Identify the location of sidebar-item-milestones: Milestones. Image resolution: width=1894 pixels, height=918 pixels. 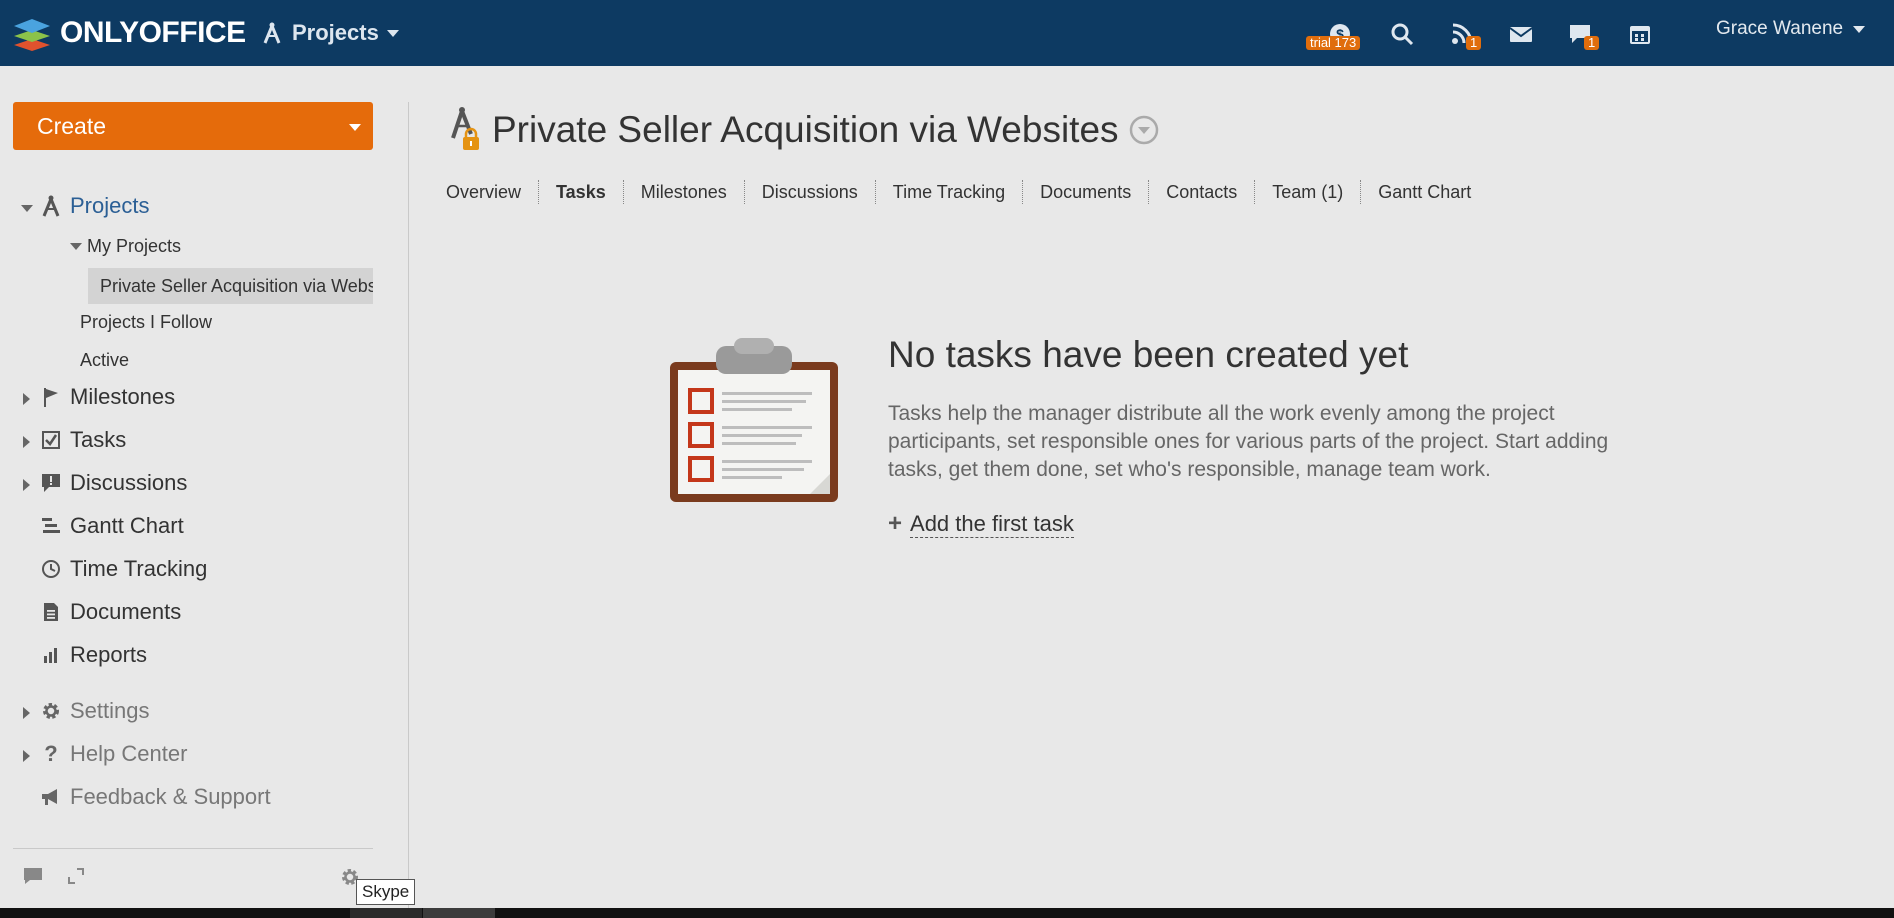
(107, 397).